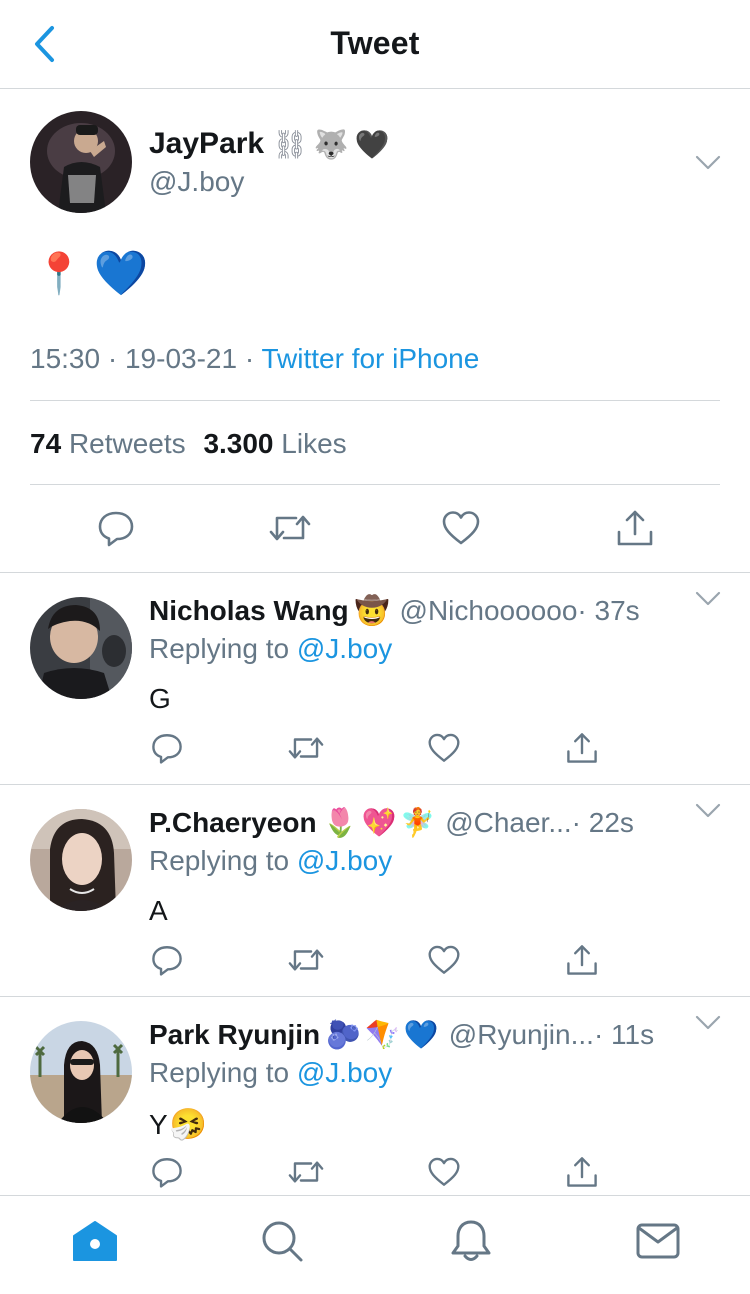  What do you see at coordinates (188, 1124) in the screenshot?
I see `sneezing-face-emoji: 🤧` at bounding box center [188, 1124].